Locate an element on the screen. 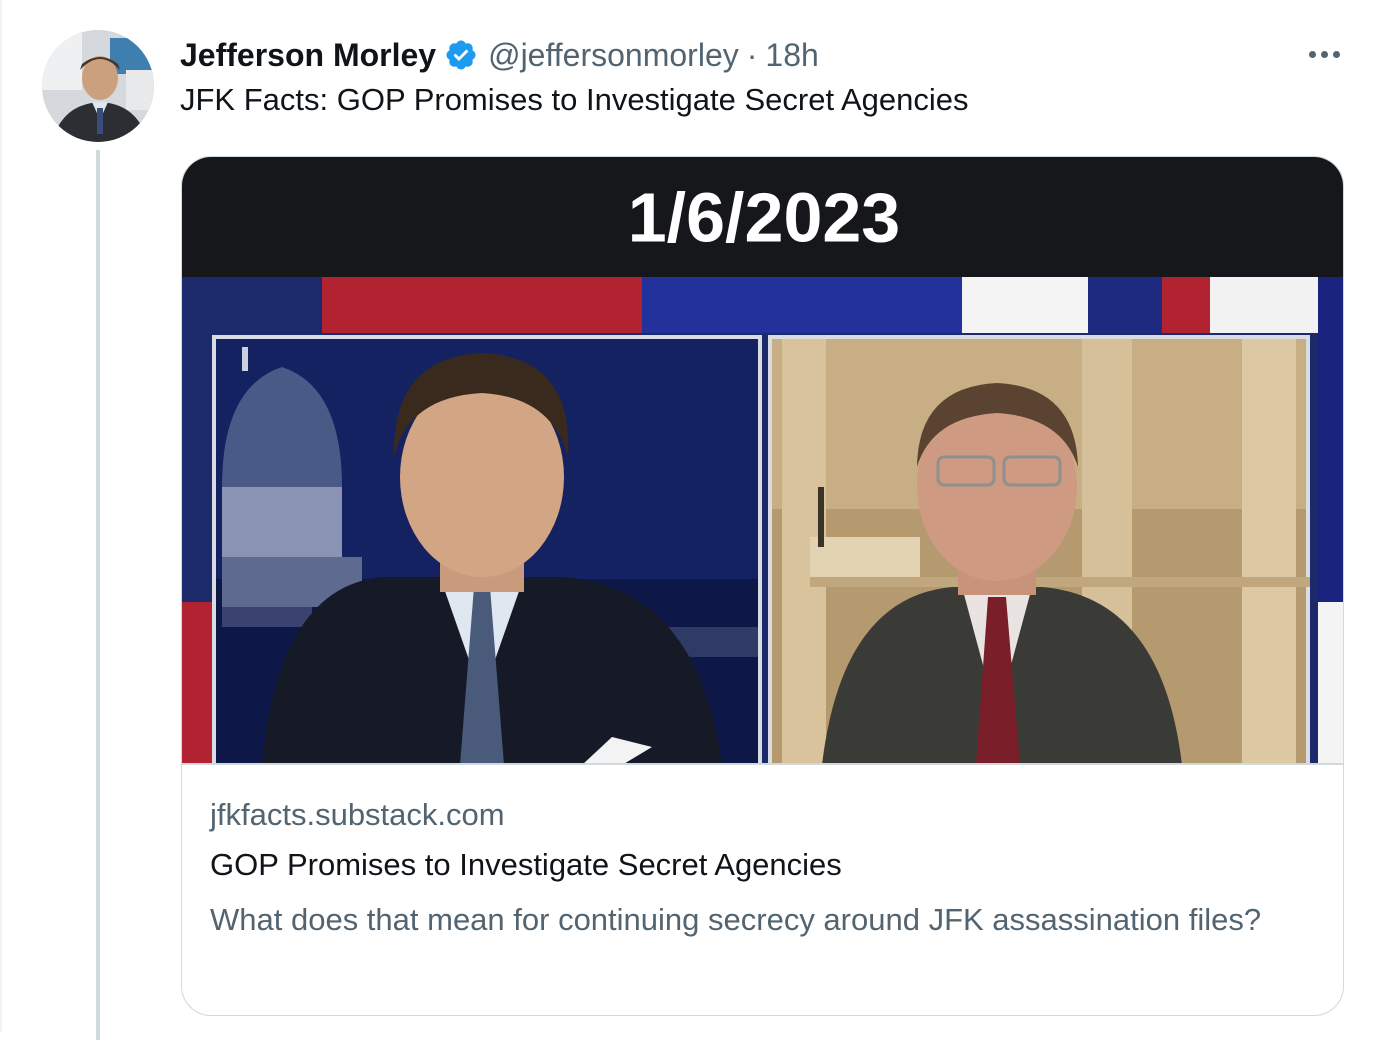 The width and height of the screenshot is (1378, 1040). verified-badge-icon is located at coordinates (461, 55).